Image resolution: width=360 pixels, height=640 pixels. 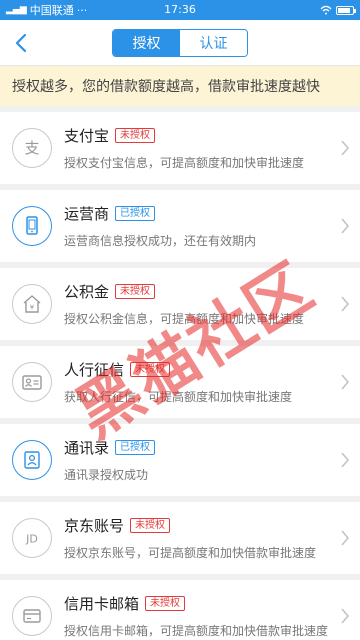 What do you see at coordinates (180, 86) in the screenshot?
I see `notice-banner: 授权越多，您的借款额度越高，借款审批速度越快` at bounding box center [180, 86].